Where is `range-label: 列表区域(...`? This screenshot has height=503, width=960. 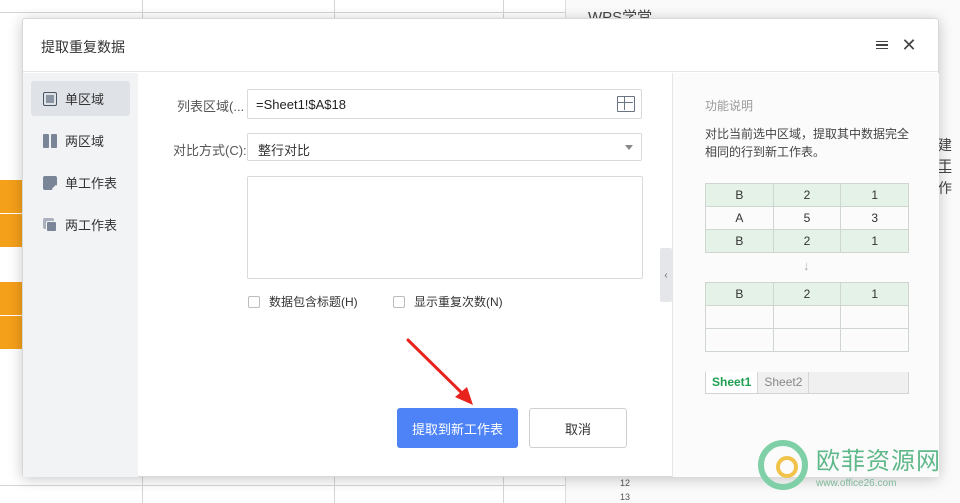 range-label: 列表区域(... is located at coordinates (211, 106).